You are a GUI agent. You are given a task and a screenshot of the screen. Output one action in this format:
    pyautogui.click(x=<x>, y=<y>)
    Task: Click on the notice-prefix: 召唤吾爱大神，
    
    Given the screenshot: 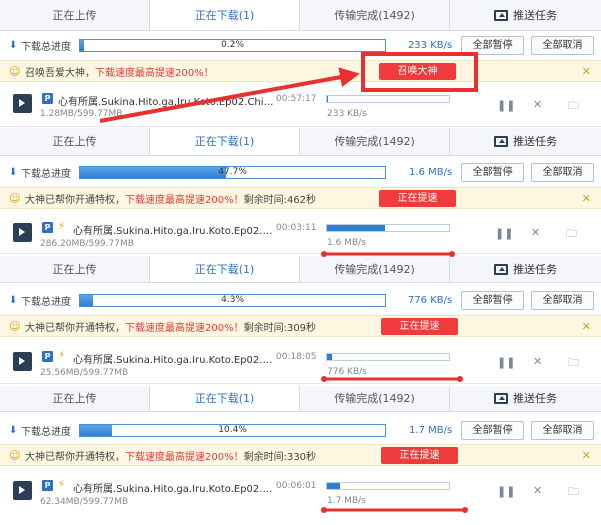 What is the action you would take?
    pyautogui.click(x=60, y=73)
    